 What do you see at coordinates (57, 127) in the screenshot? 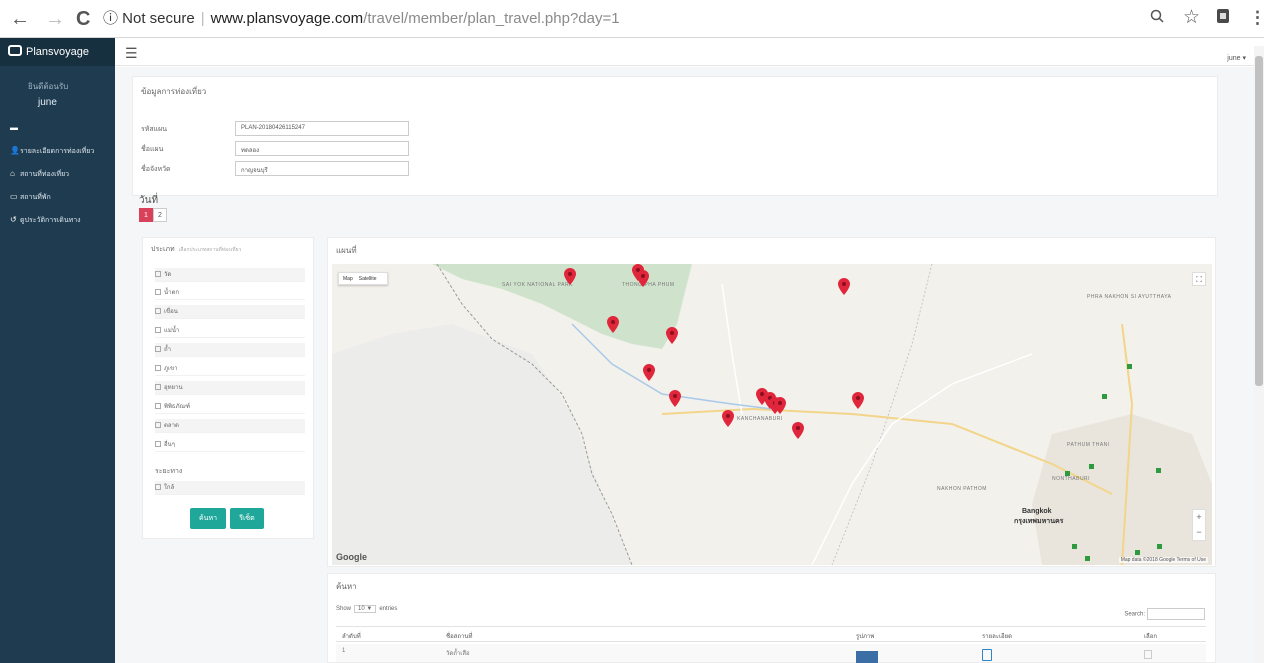
I see `sidebar-item-collapse: ▬` at bounding box center [57, 127].